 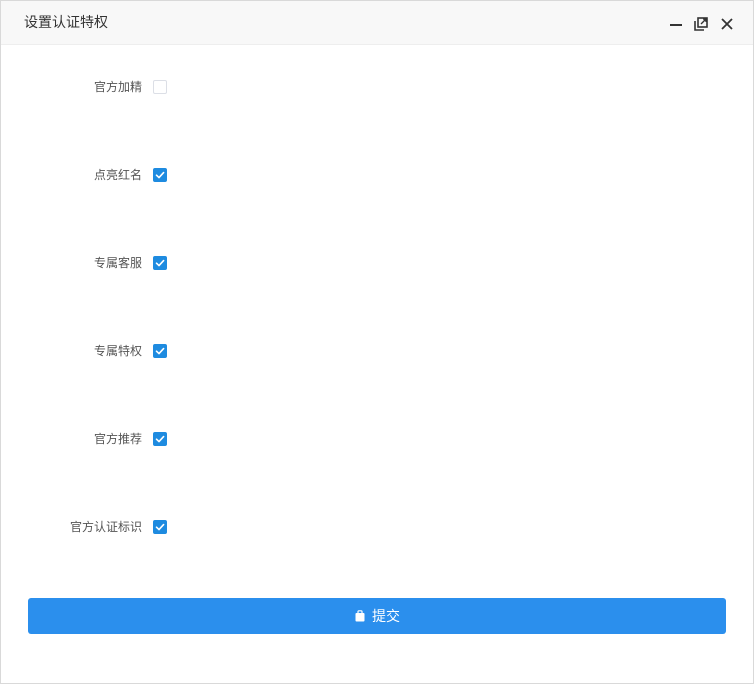 I want to click on privilege-label: 点亮红名, so click(x=117, y=175).